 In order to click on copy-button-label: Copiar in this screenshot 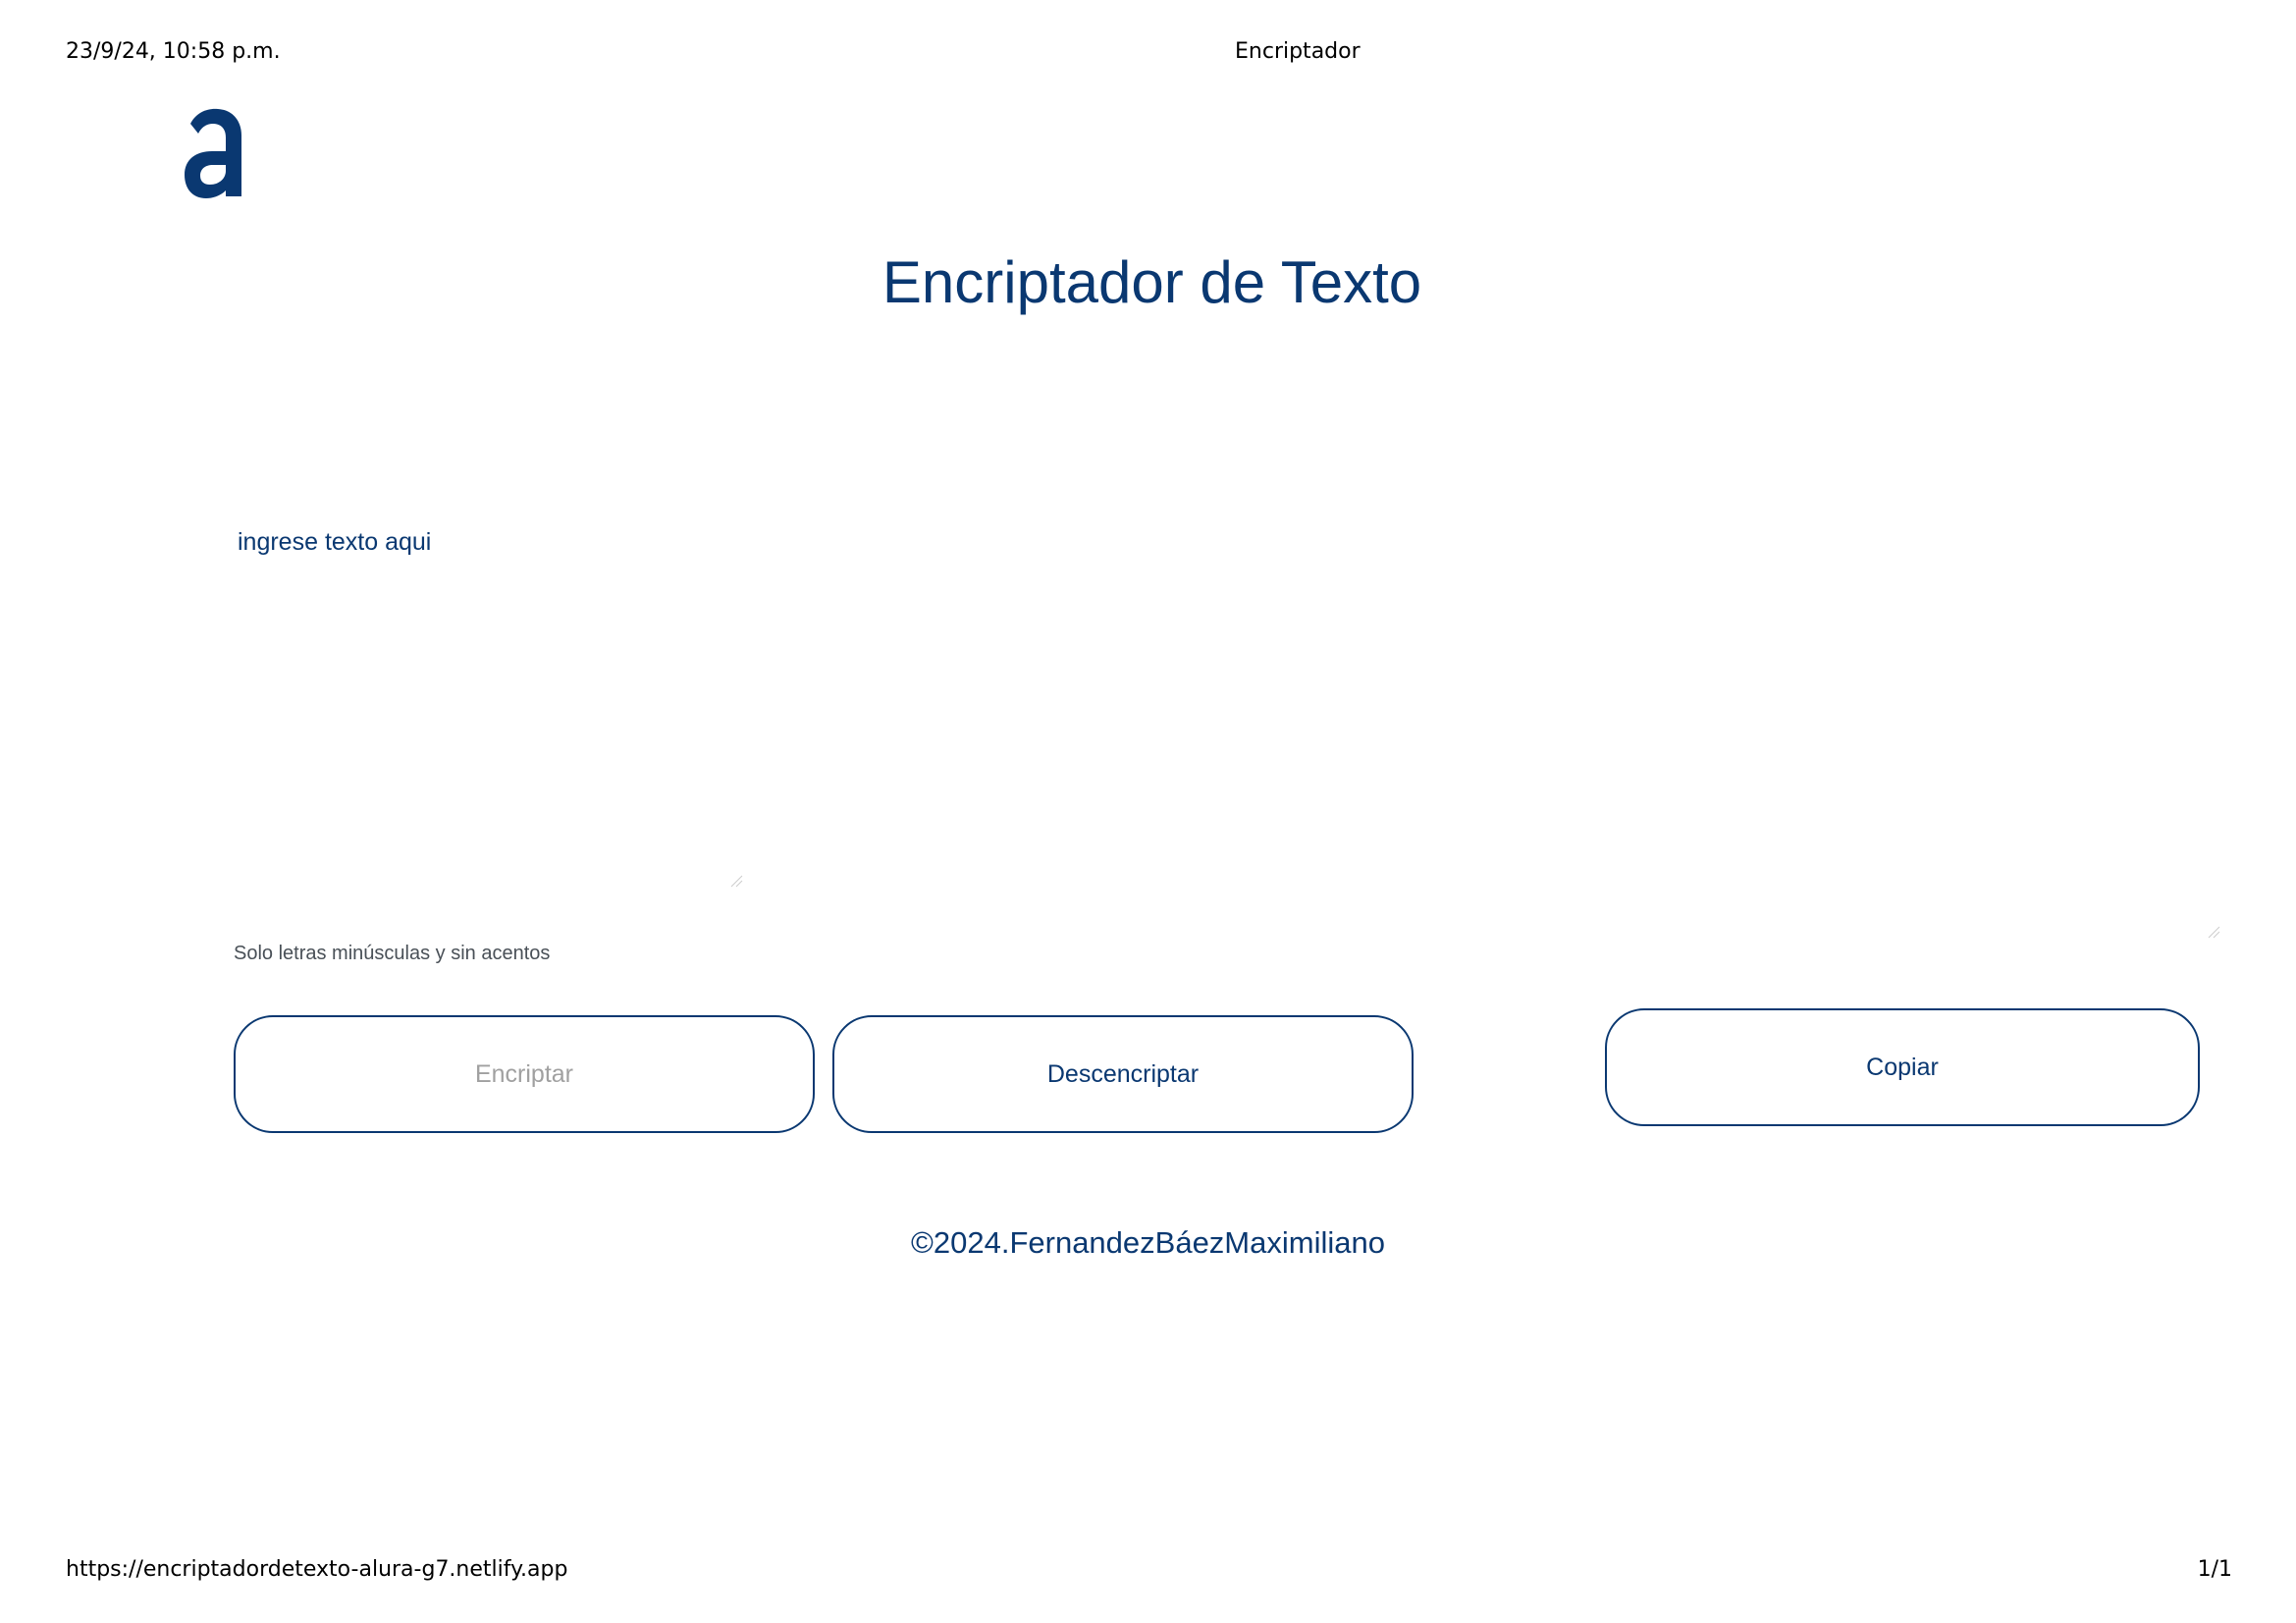, I will do `click(1902, 1067)`.